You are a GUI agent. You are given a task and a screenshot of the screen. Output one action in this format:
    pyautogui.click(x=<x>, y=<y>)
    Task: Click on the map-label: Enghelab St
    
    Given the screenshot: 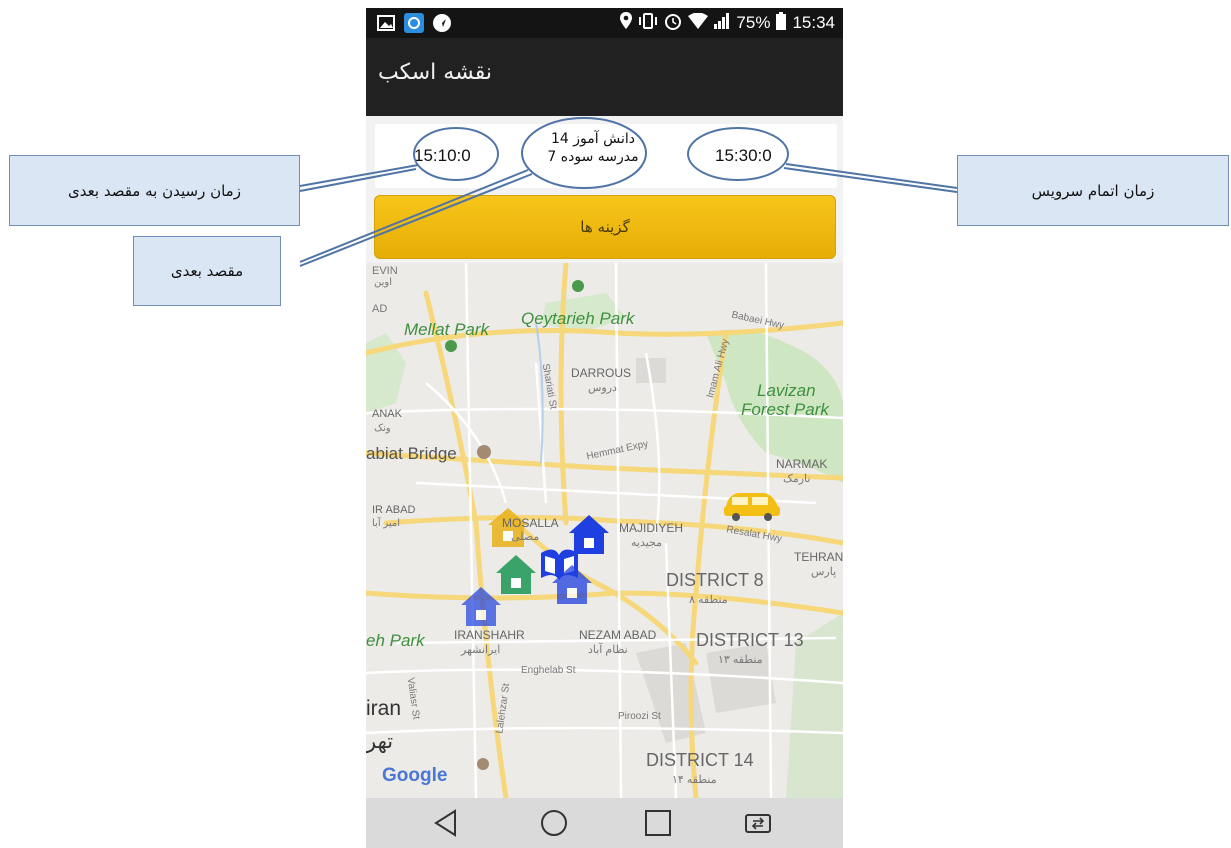 What is the action you would take?
    pyautogui.click(x=548, y=670)
    